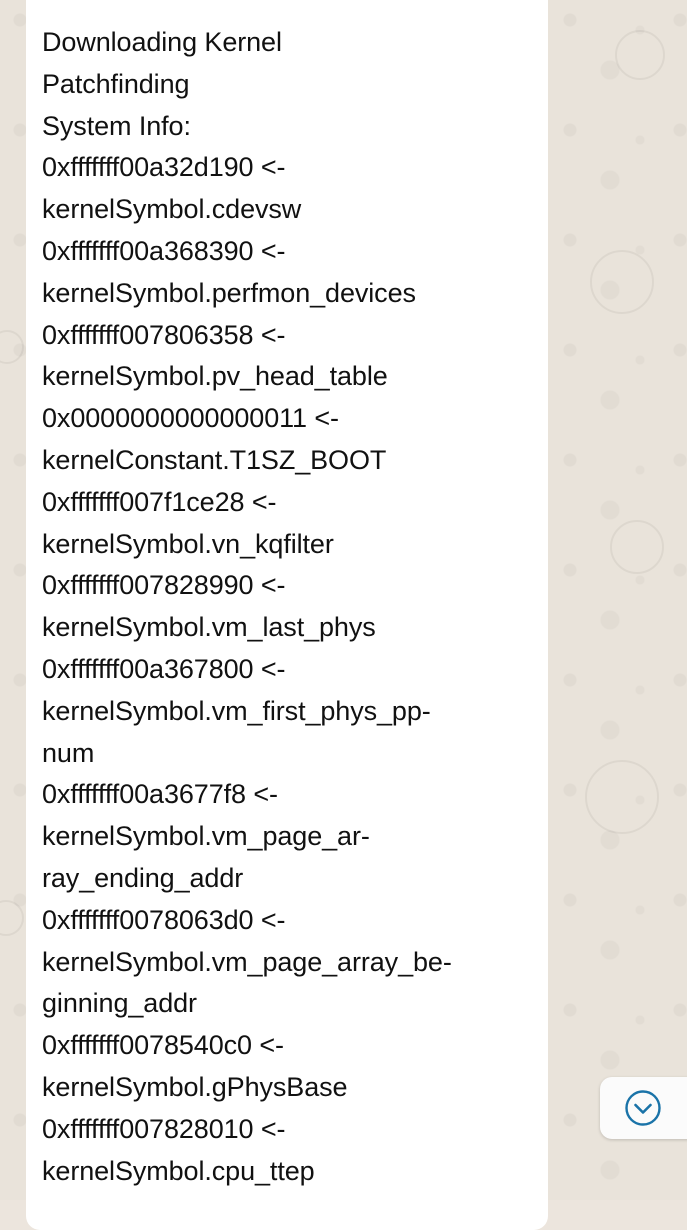 The height and width of the screenshot is (1230, 687). Describe the element at coordinates (119, 1003) in the screenshot. I see `message-line: ginning_addr` at that location.